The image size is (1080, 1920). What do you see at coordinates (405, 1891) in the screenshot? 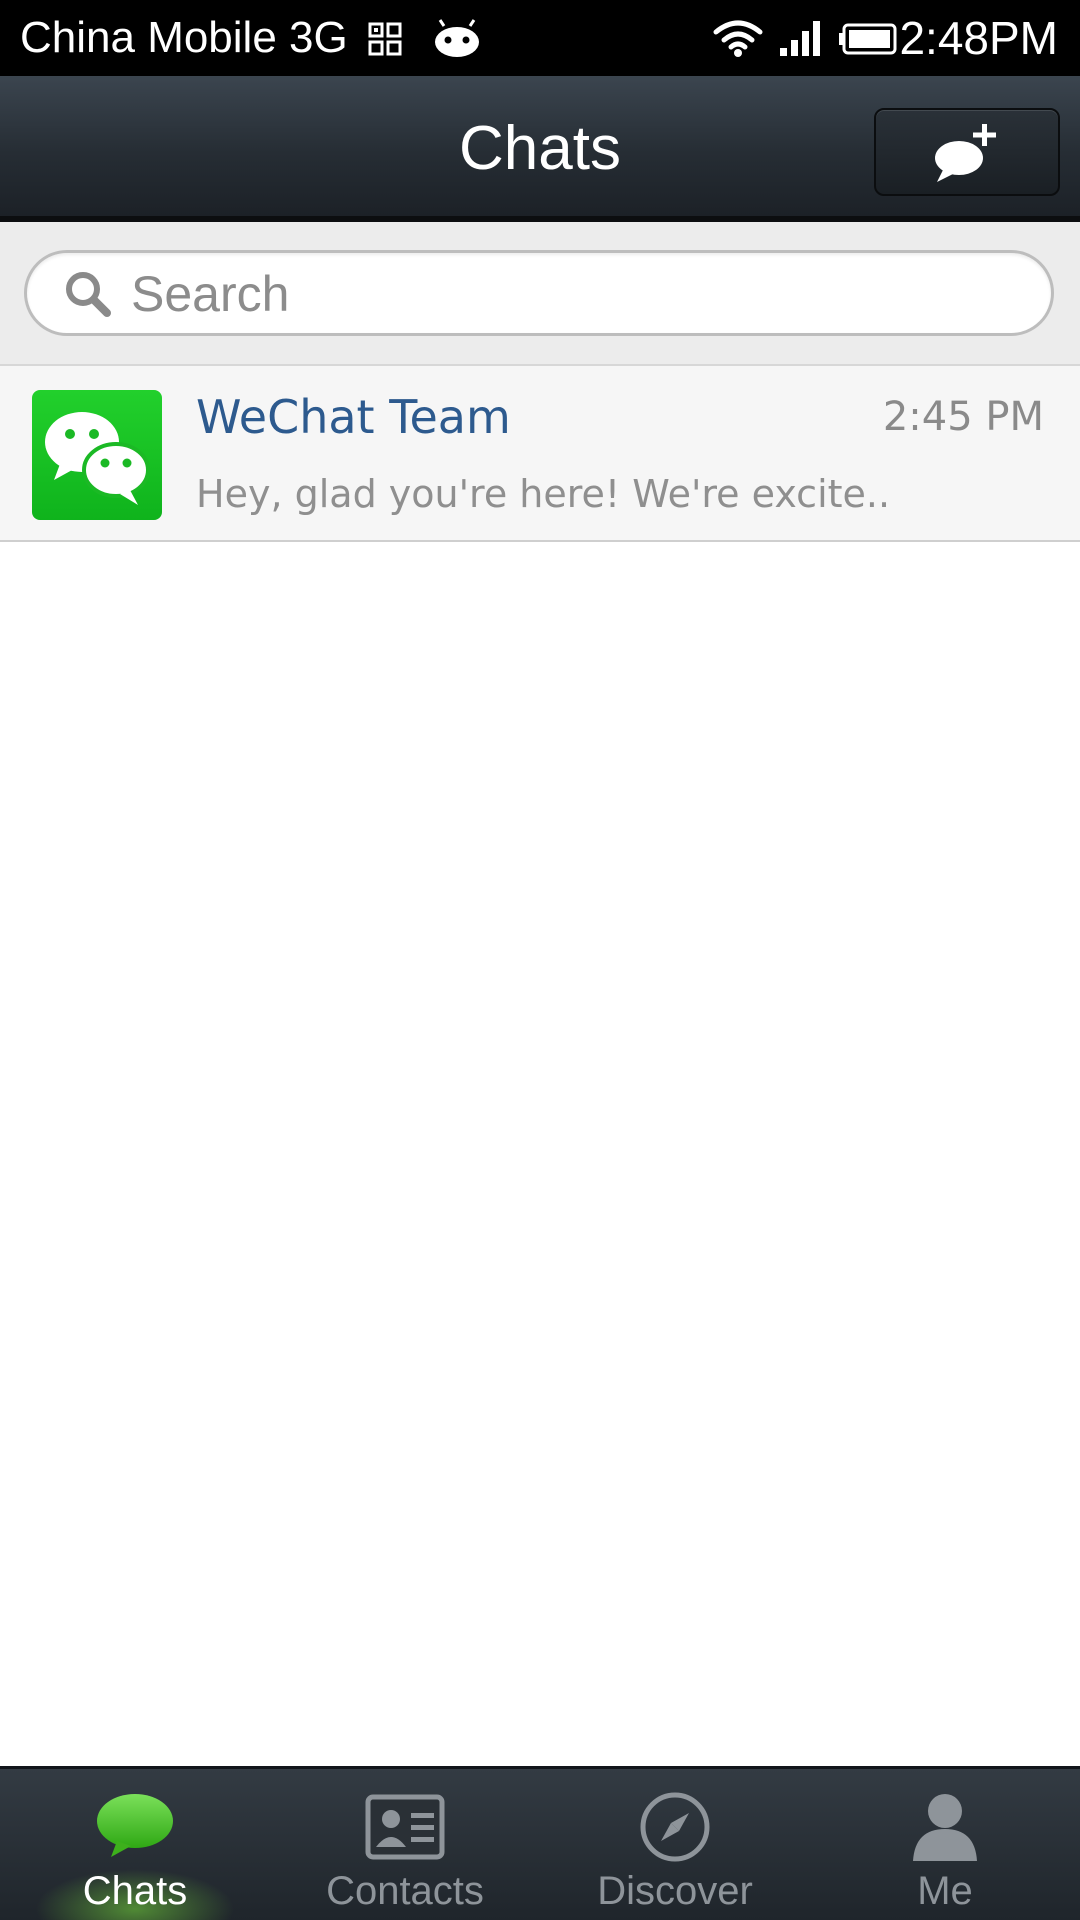
I see `tab-label-contacts: Contacts` at bounding box center [405, 1891].